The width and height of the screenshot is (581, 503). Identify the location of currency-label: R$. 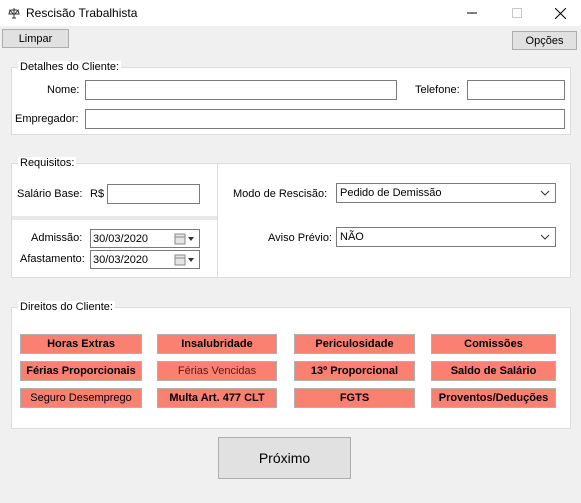
(97, 194).